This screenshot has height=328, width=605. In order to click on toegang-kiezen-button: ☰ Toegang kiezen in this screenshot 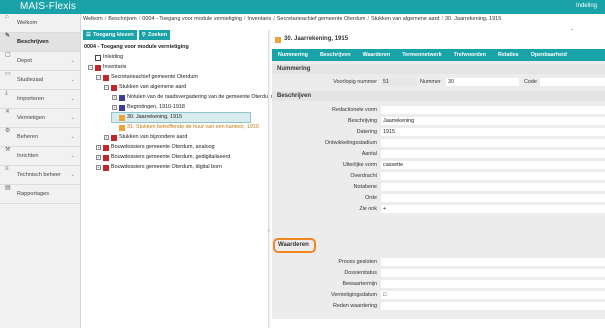, I will do `click(110, 35)`.